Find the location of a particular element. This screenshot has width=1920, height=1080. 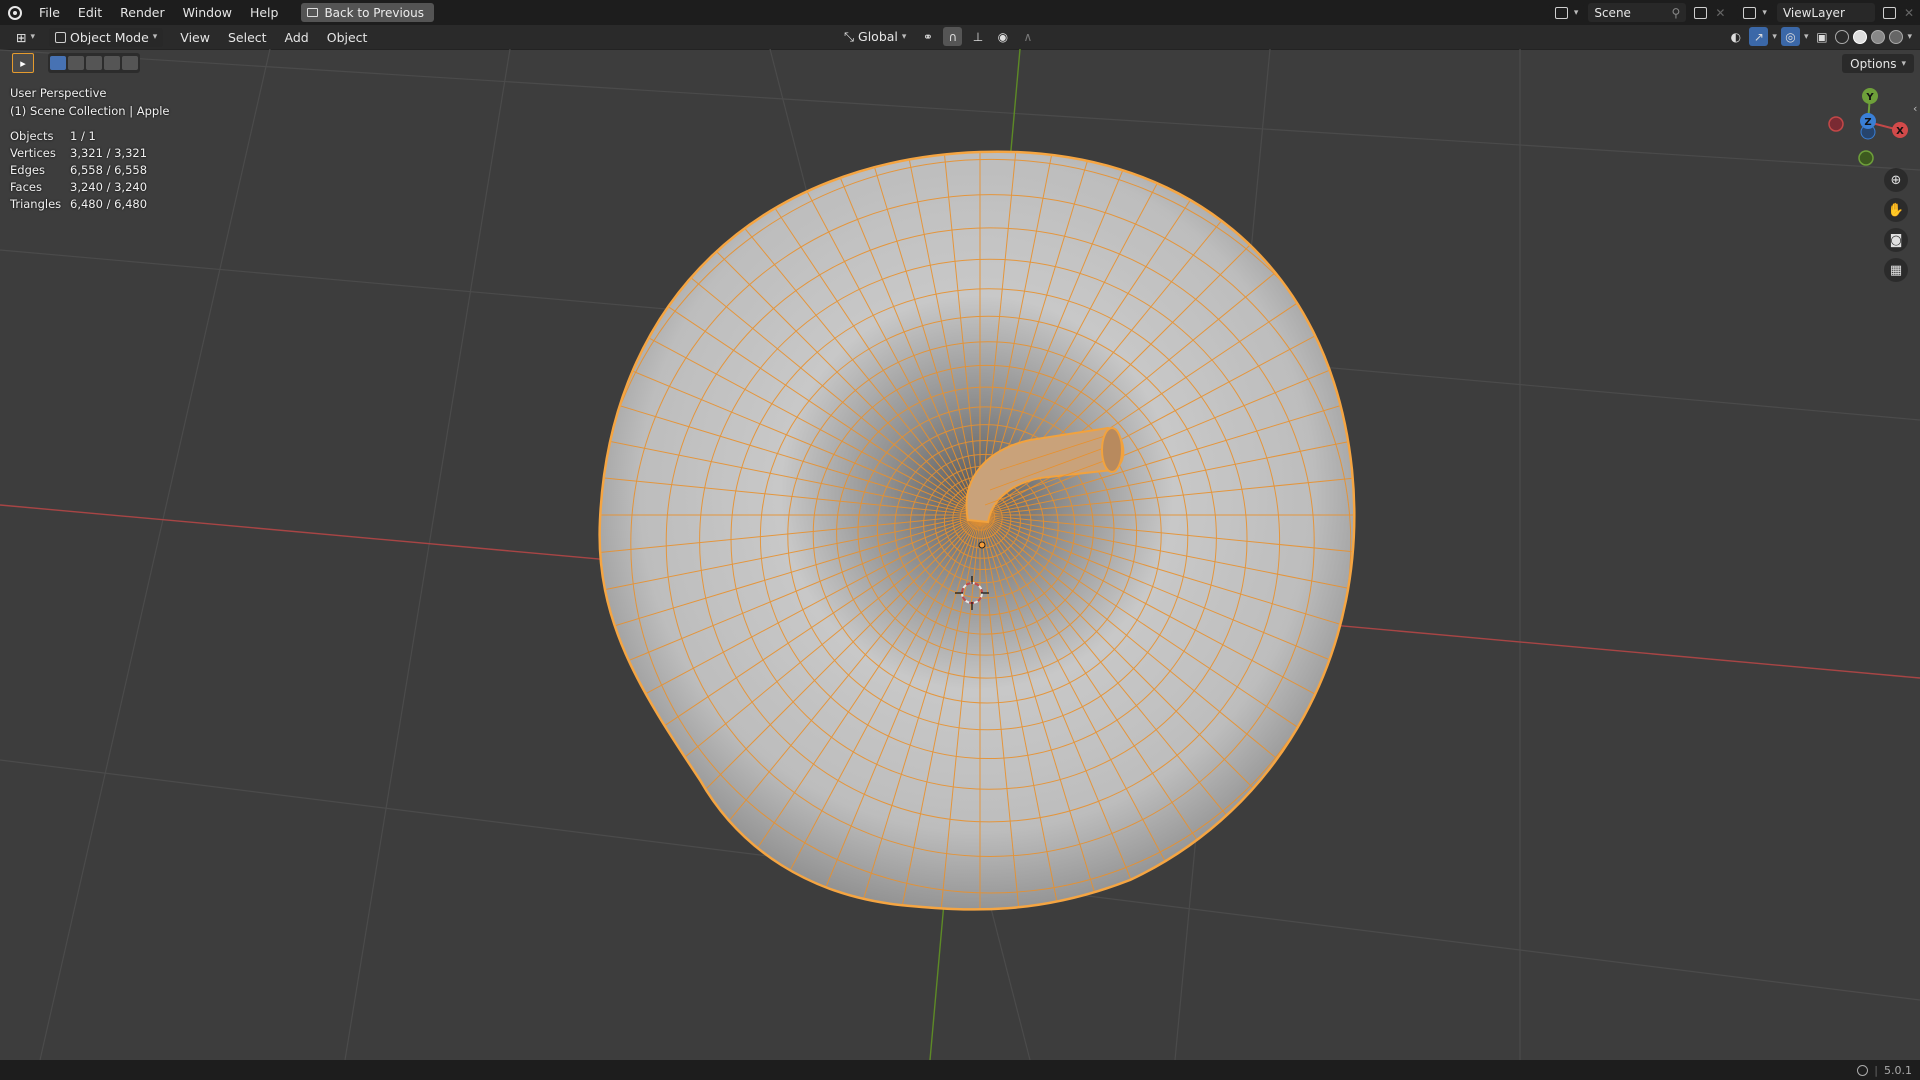

transform-orientation-selector: ⤡ Global ▾ is located at coordinates (875, 36).